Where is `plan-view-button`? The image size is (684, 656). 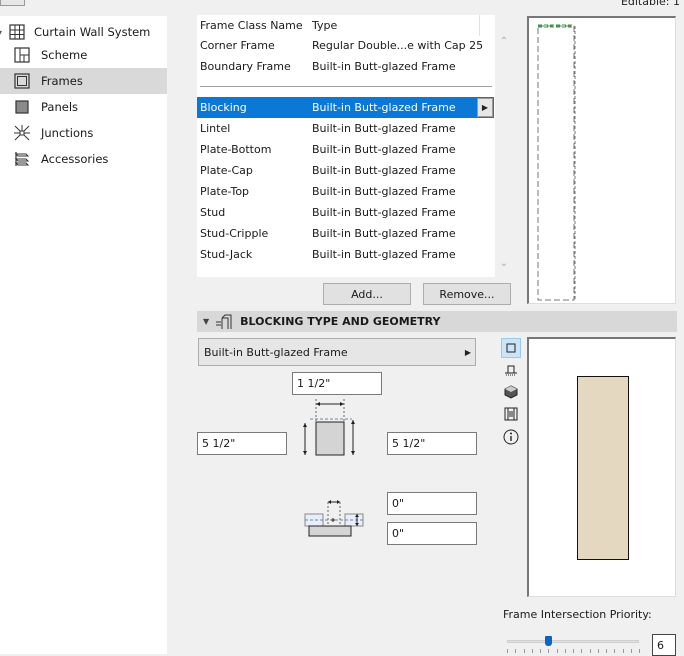
plan-view-button is located at coordinates (511, 348).